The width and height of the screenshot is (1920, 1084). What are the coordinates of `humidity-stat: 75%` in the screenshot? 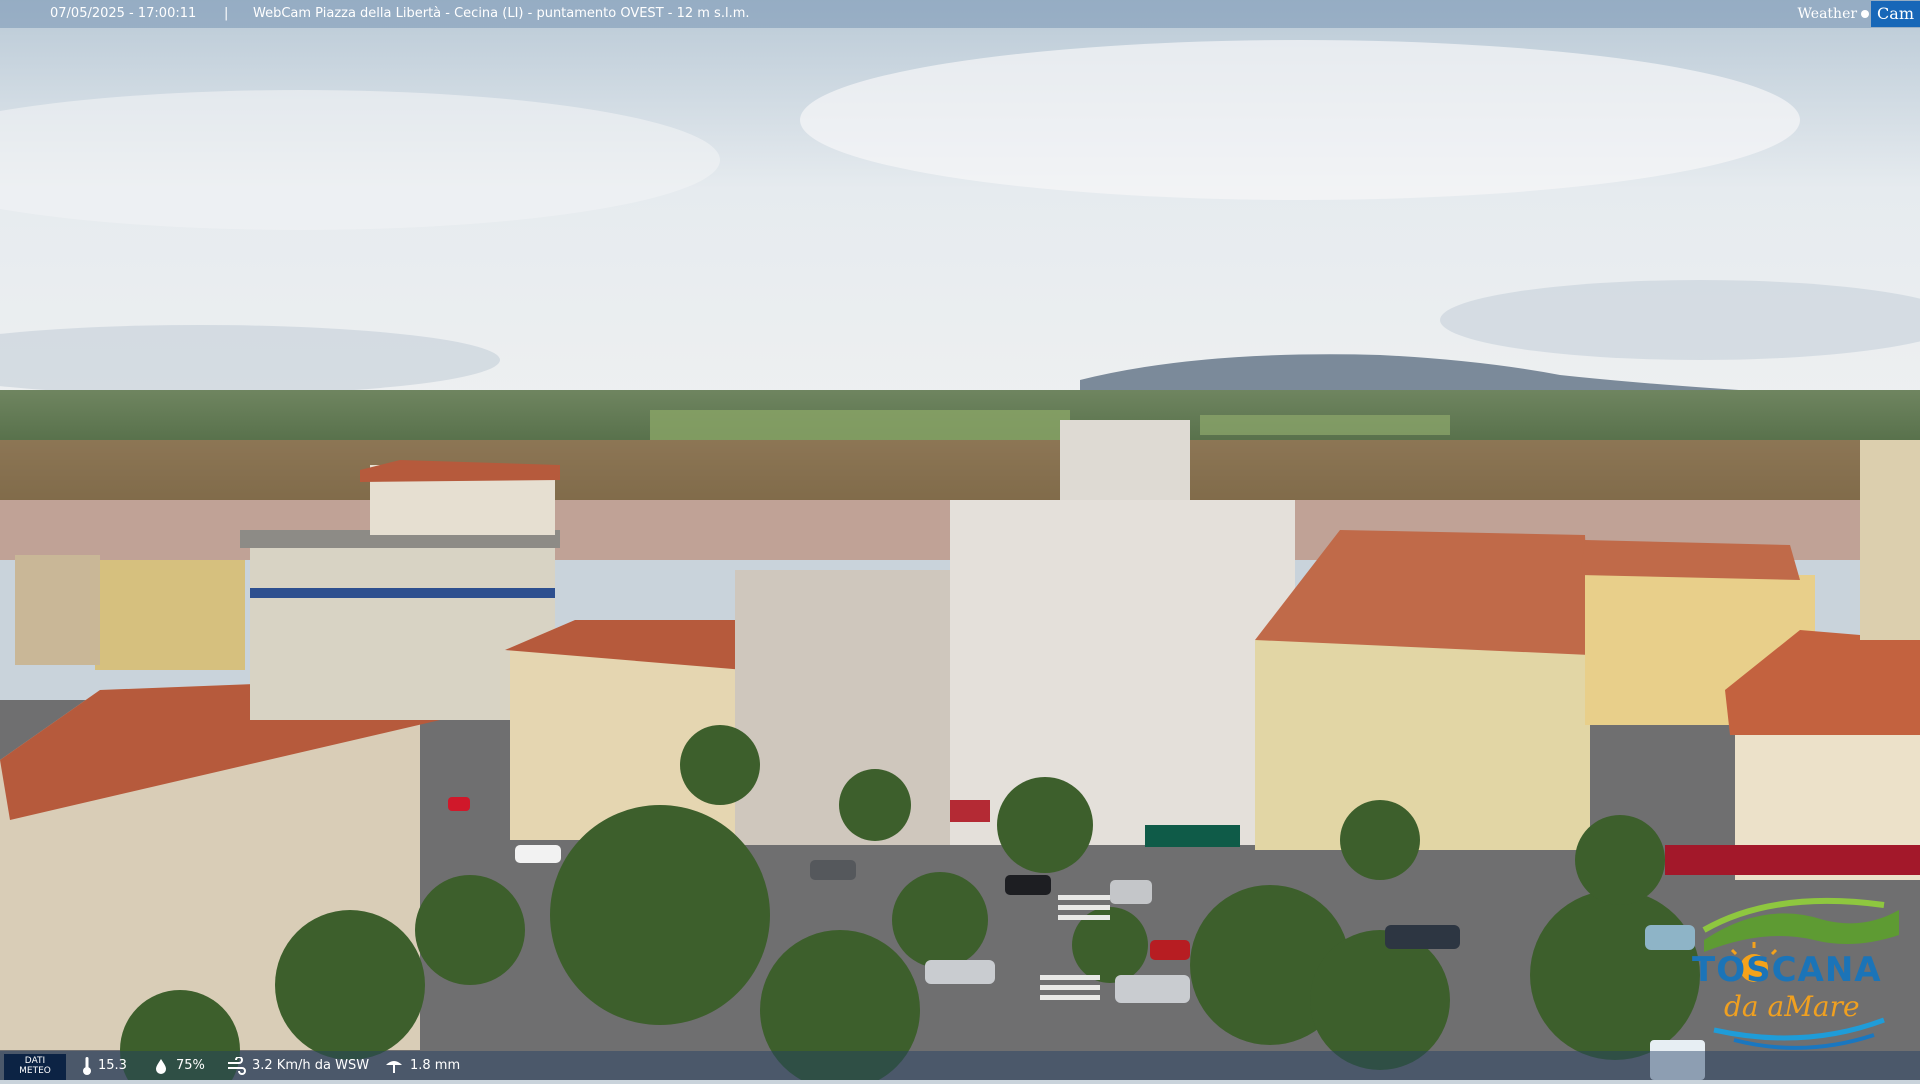 It's located at (178, 1065).